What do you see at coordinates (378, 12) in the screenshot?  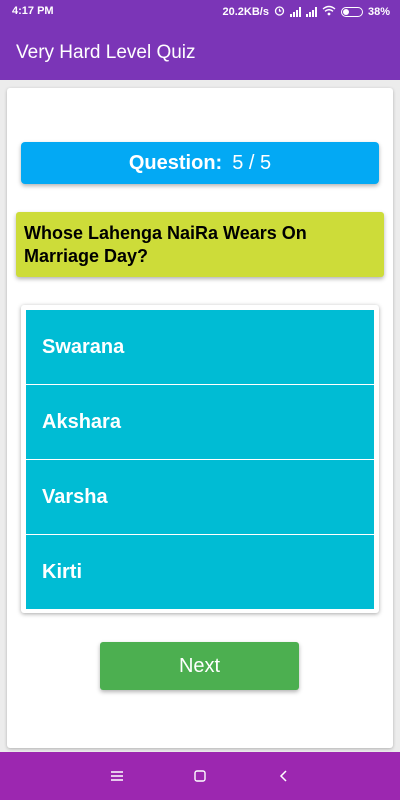 I see `battery-percent: 38%` at bounding box center [378, 12].